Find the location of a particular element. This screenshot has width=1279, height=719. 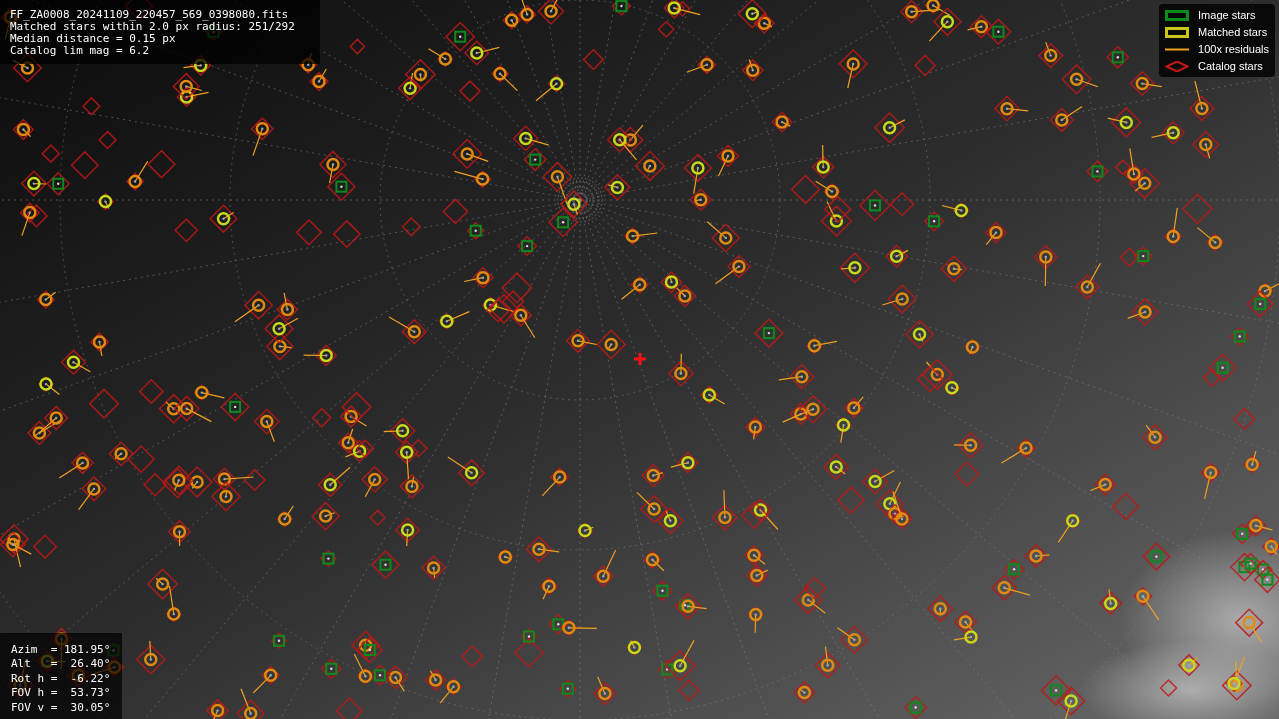

info-text: Catalog lim mag = 6.2 is located at coordinates (80, 51).